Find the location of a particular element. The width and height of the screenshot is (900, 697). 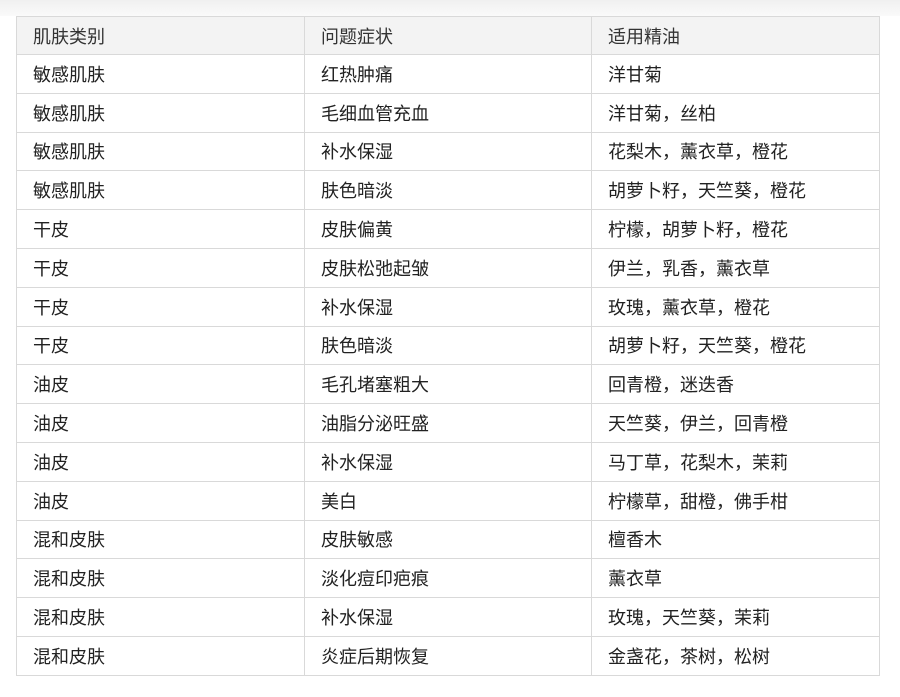

cell-symptom: 红热肿痛 is located at coordinates (448, 74).